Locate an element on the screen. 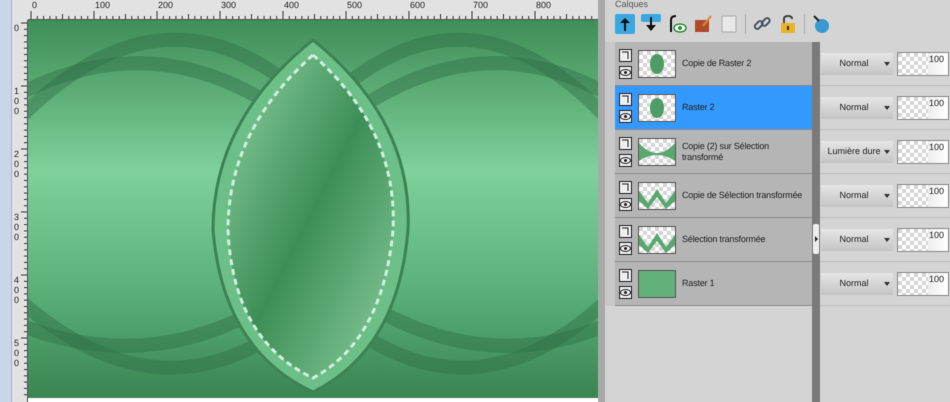  layer-row: Sélection transformée is located at coordinates (713, 240).